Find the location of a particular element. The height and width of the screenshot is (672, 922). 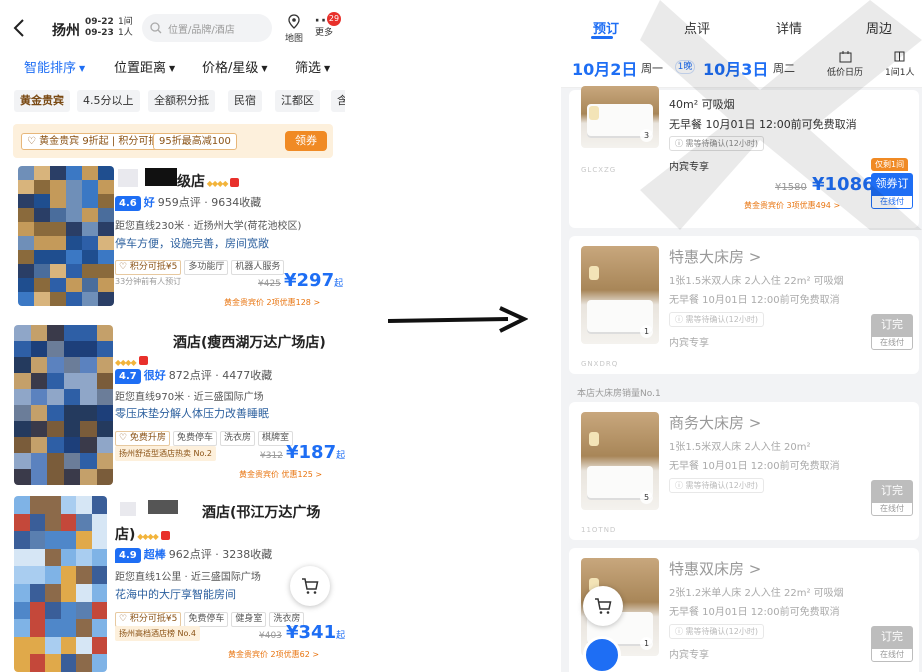

original-price: ¥403 is located at coordinates (270, 636).